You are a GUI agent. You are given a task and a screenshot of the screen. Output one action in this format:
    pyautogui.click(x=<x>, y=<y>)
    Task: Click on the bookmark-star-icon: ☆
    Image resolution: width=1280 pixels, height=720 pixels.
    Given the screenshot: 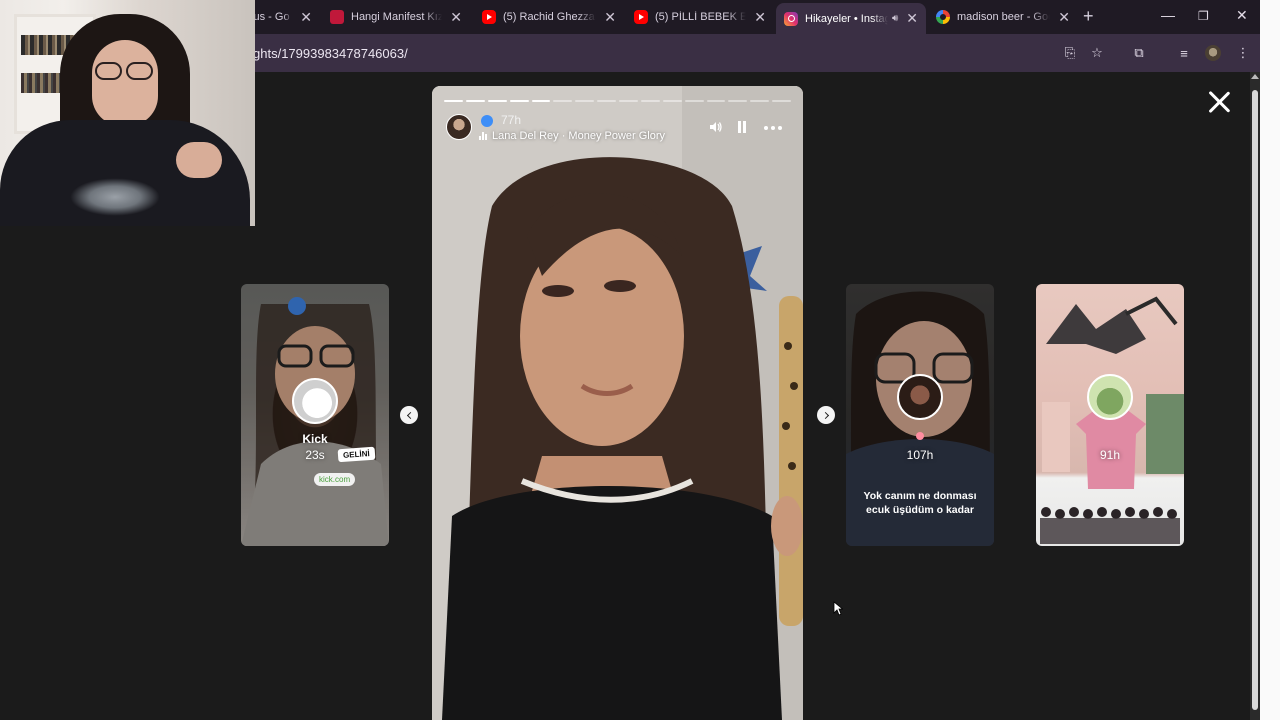 What is the action you would take?
    pyautogui.click(x=1097, y=53)
    